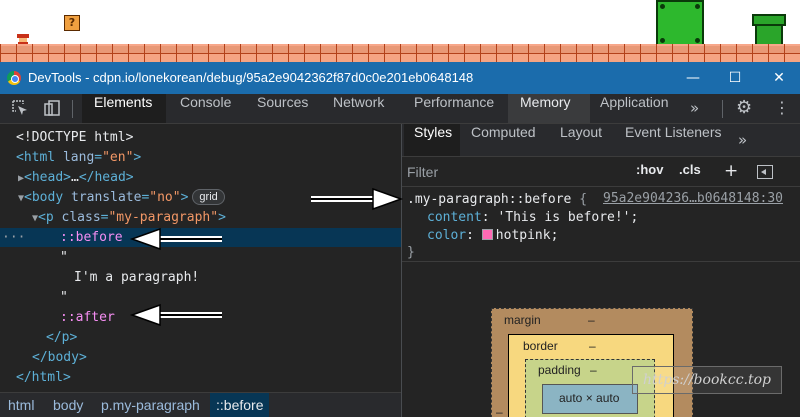  Describe the element at coordinates (175, 239) in the screenshot. I see `annotation-arrow-before` at that location.